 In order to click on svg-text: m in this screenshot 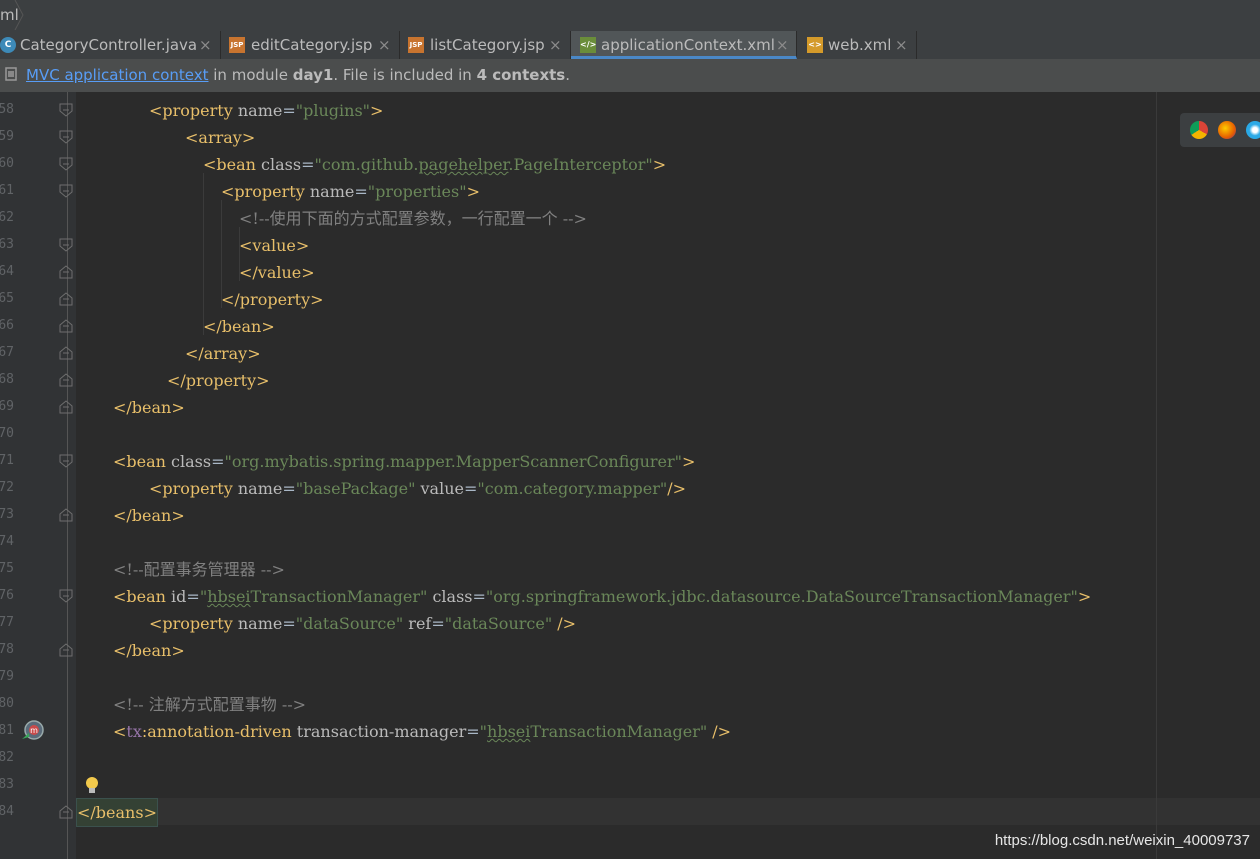, I will do `click(34, 730)`.